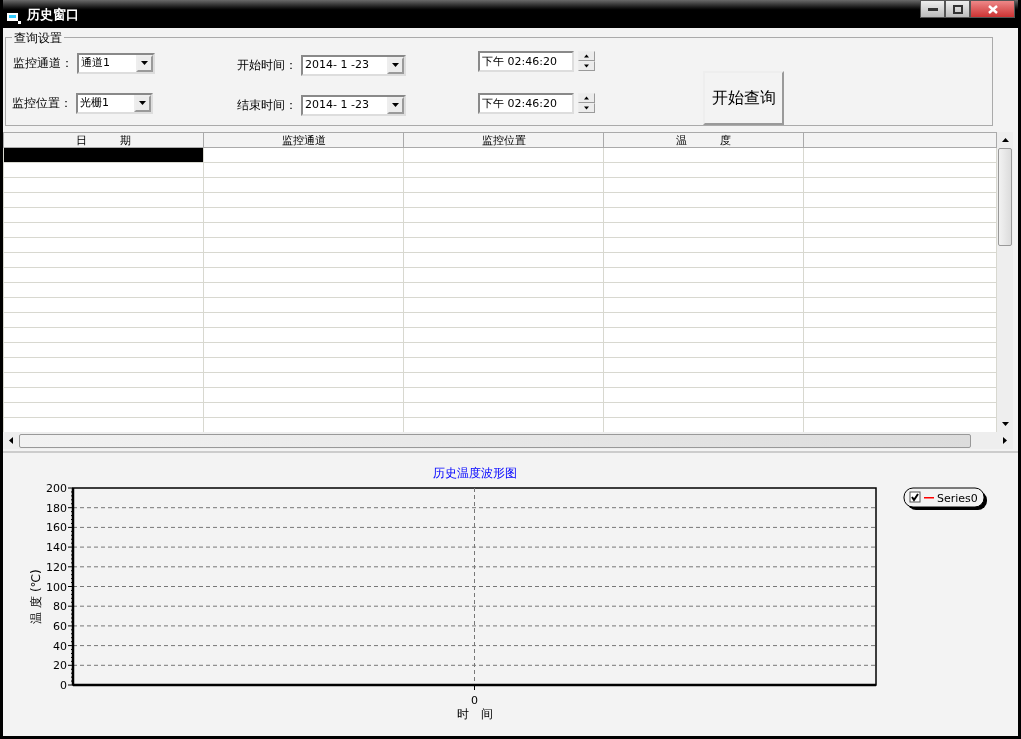 This screenshot has width=1021, height=739. I want to click on maximize-button, so click(957, 9).